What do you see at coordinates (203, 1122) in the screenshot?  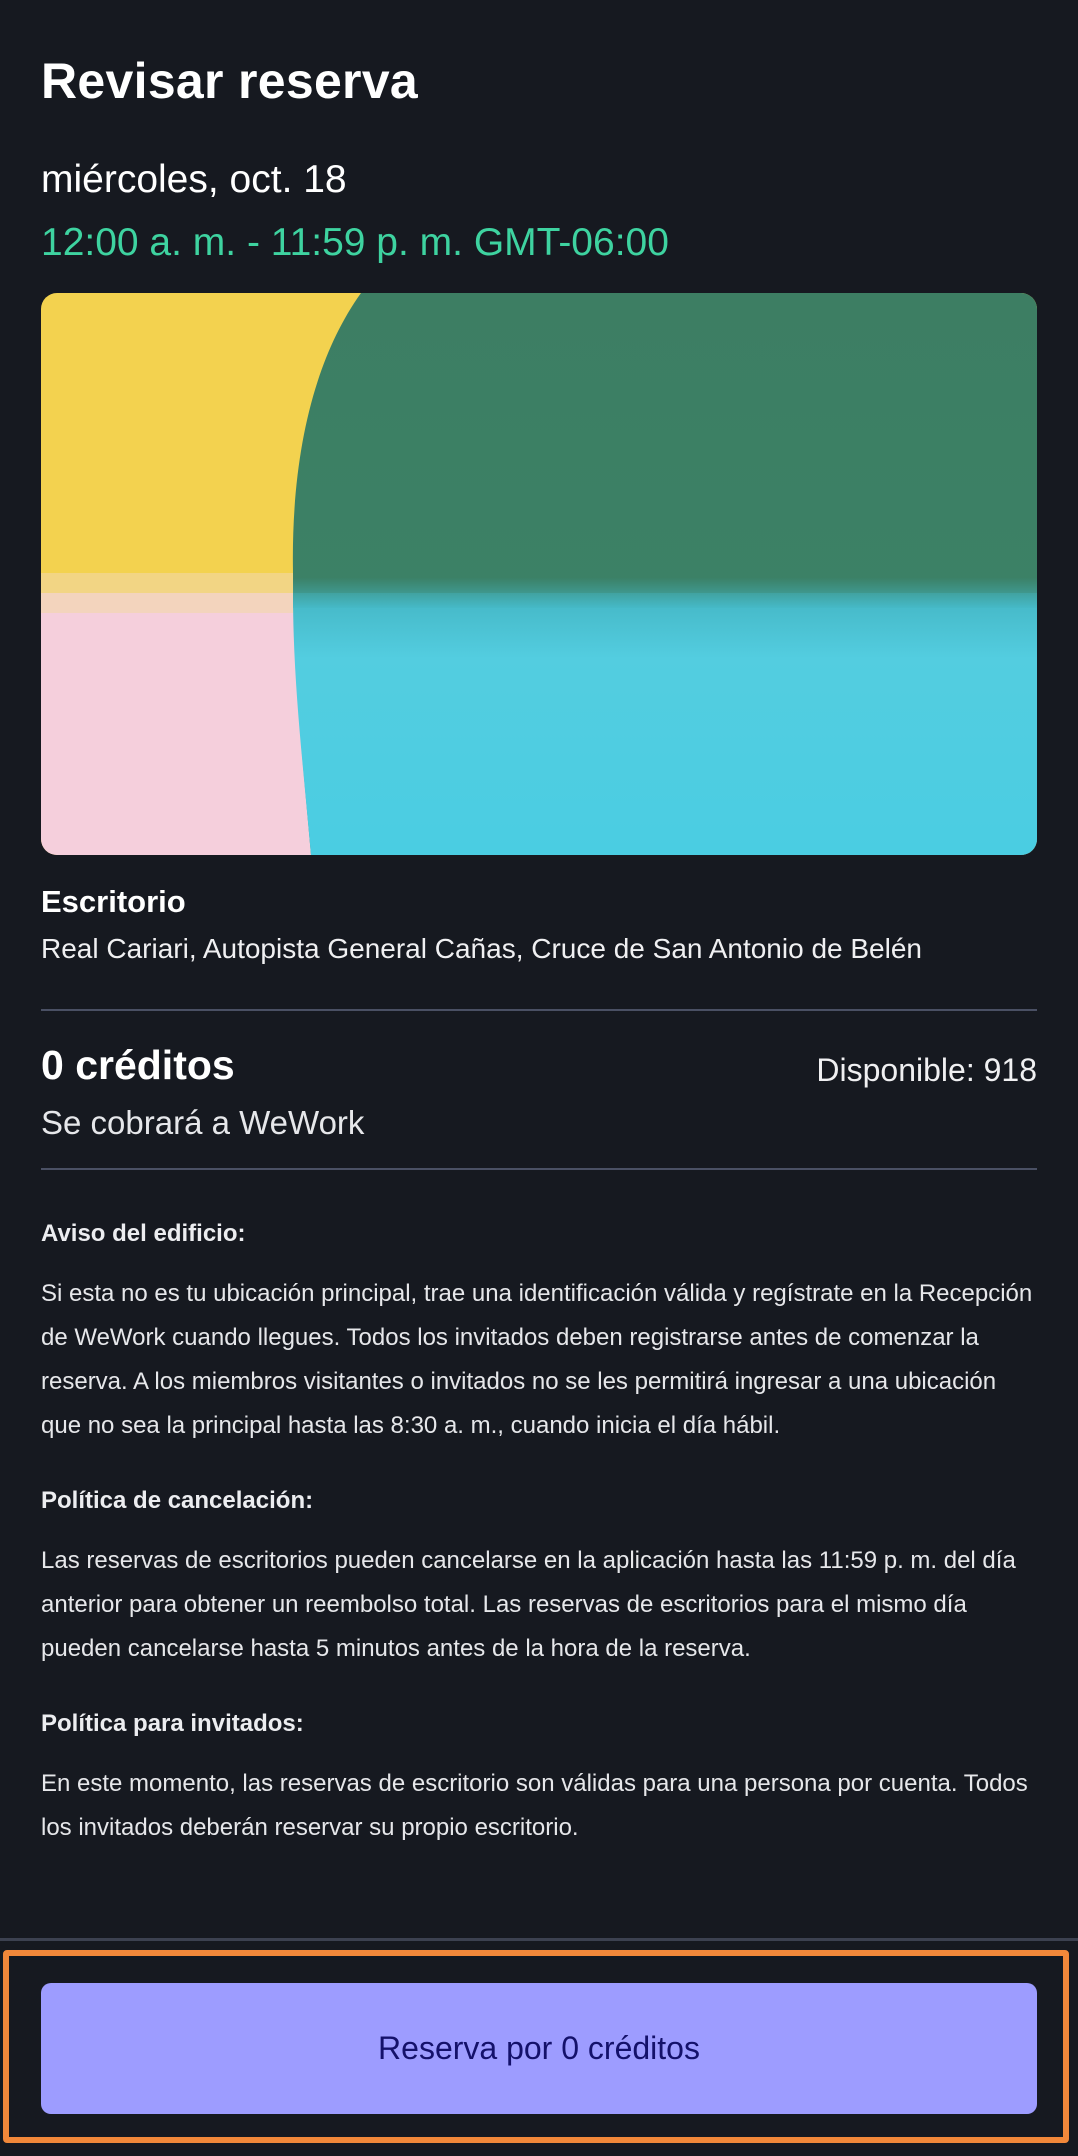 I see `charged-to: Se cobrará a WeWork` at bounding box center [203, 1122].